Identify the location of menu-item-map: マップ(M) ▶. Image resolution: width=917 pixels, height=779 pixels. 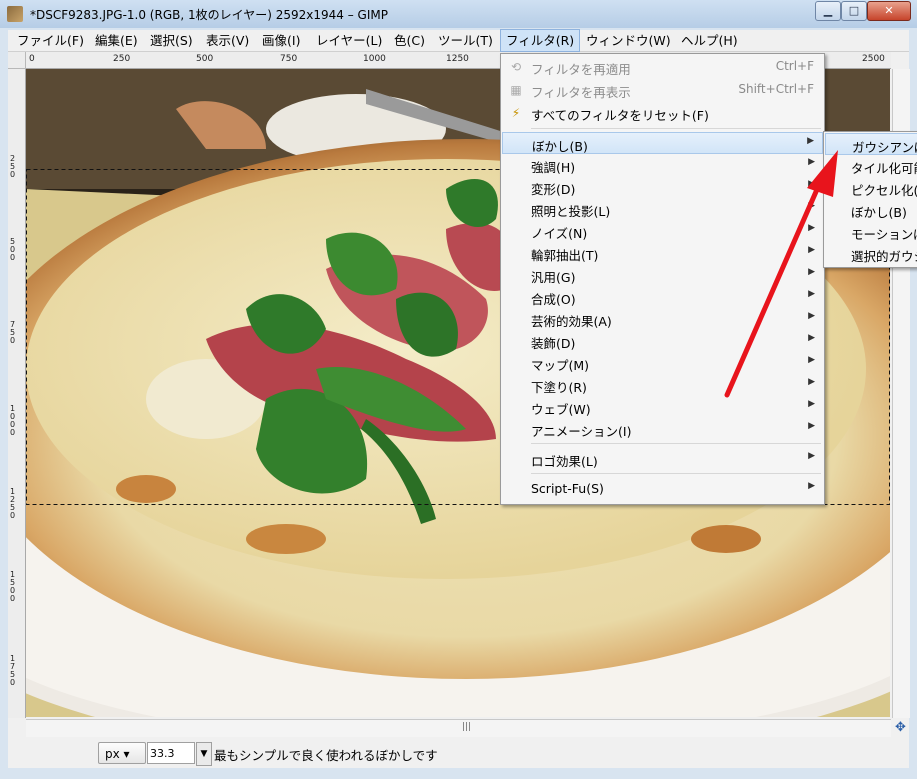
(662, 363).